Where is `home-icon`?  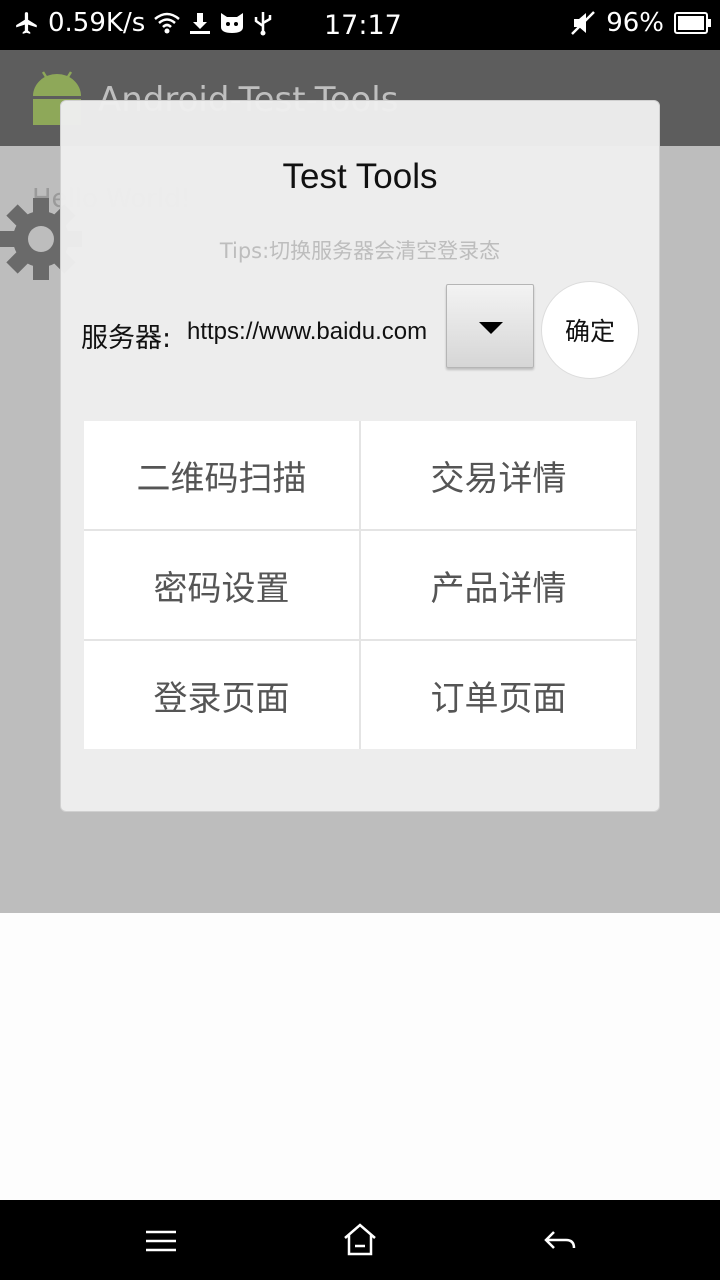
home-icon is located at coordinates (360, 1242).